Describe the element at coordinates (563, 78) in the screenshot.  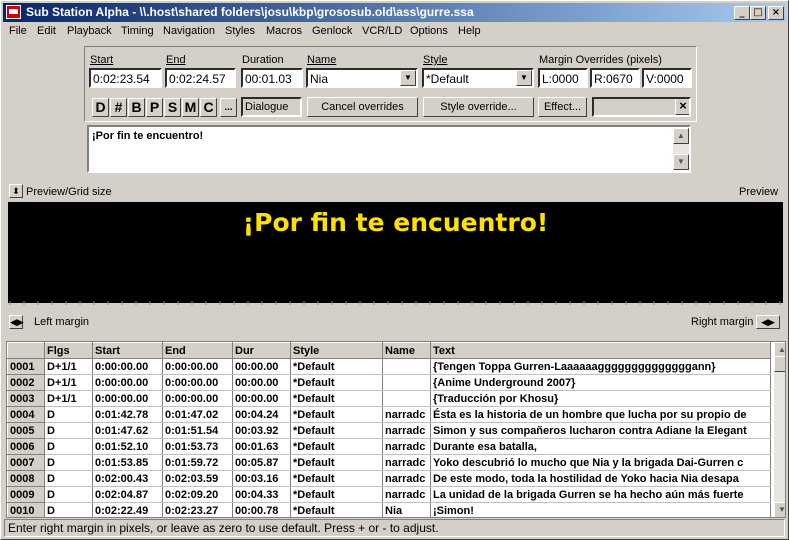
I see `margin-left-field: L:0000` at that location.